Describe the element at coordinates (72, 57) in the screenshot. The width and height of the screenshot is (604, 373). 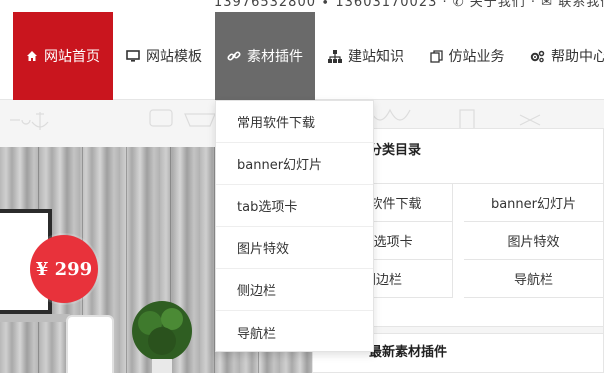
I see `nav-label-home: 网站首页` at that location.